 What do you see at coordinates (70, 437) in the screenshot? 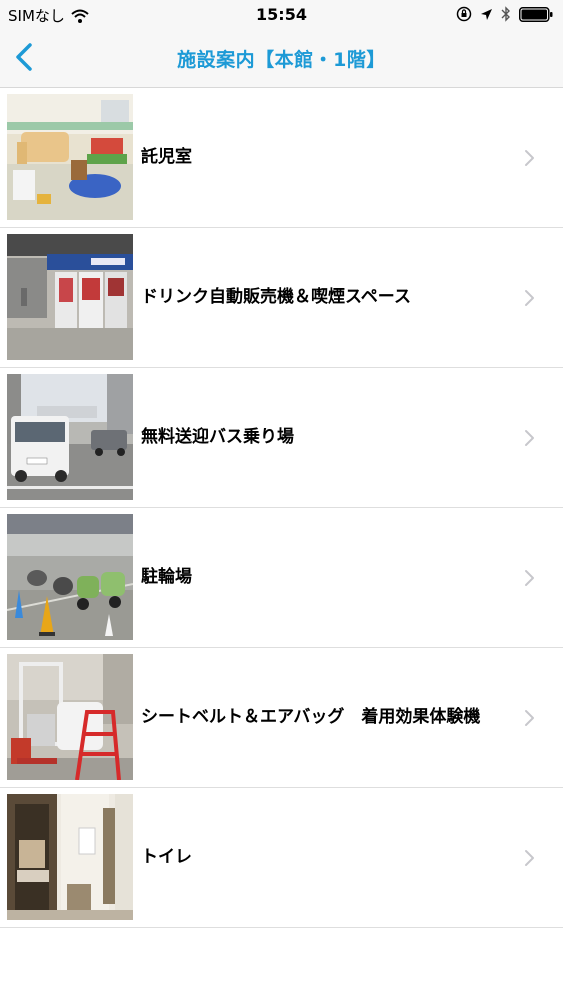
I see `shuttle-bus-thumbnail` at bounding box center [70, 437].